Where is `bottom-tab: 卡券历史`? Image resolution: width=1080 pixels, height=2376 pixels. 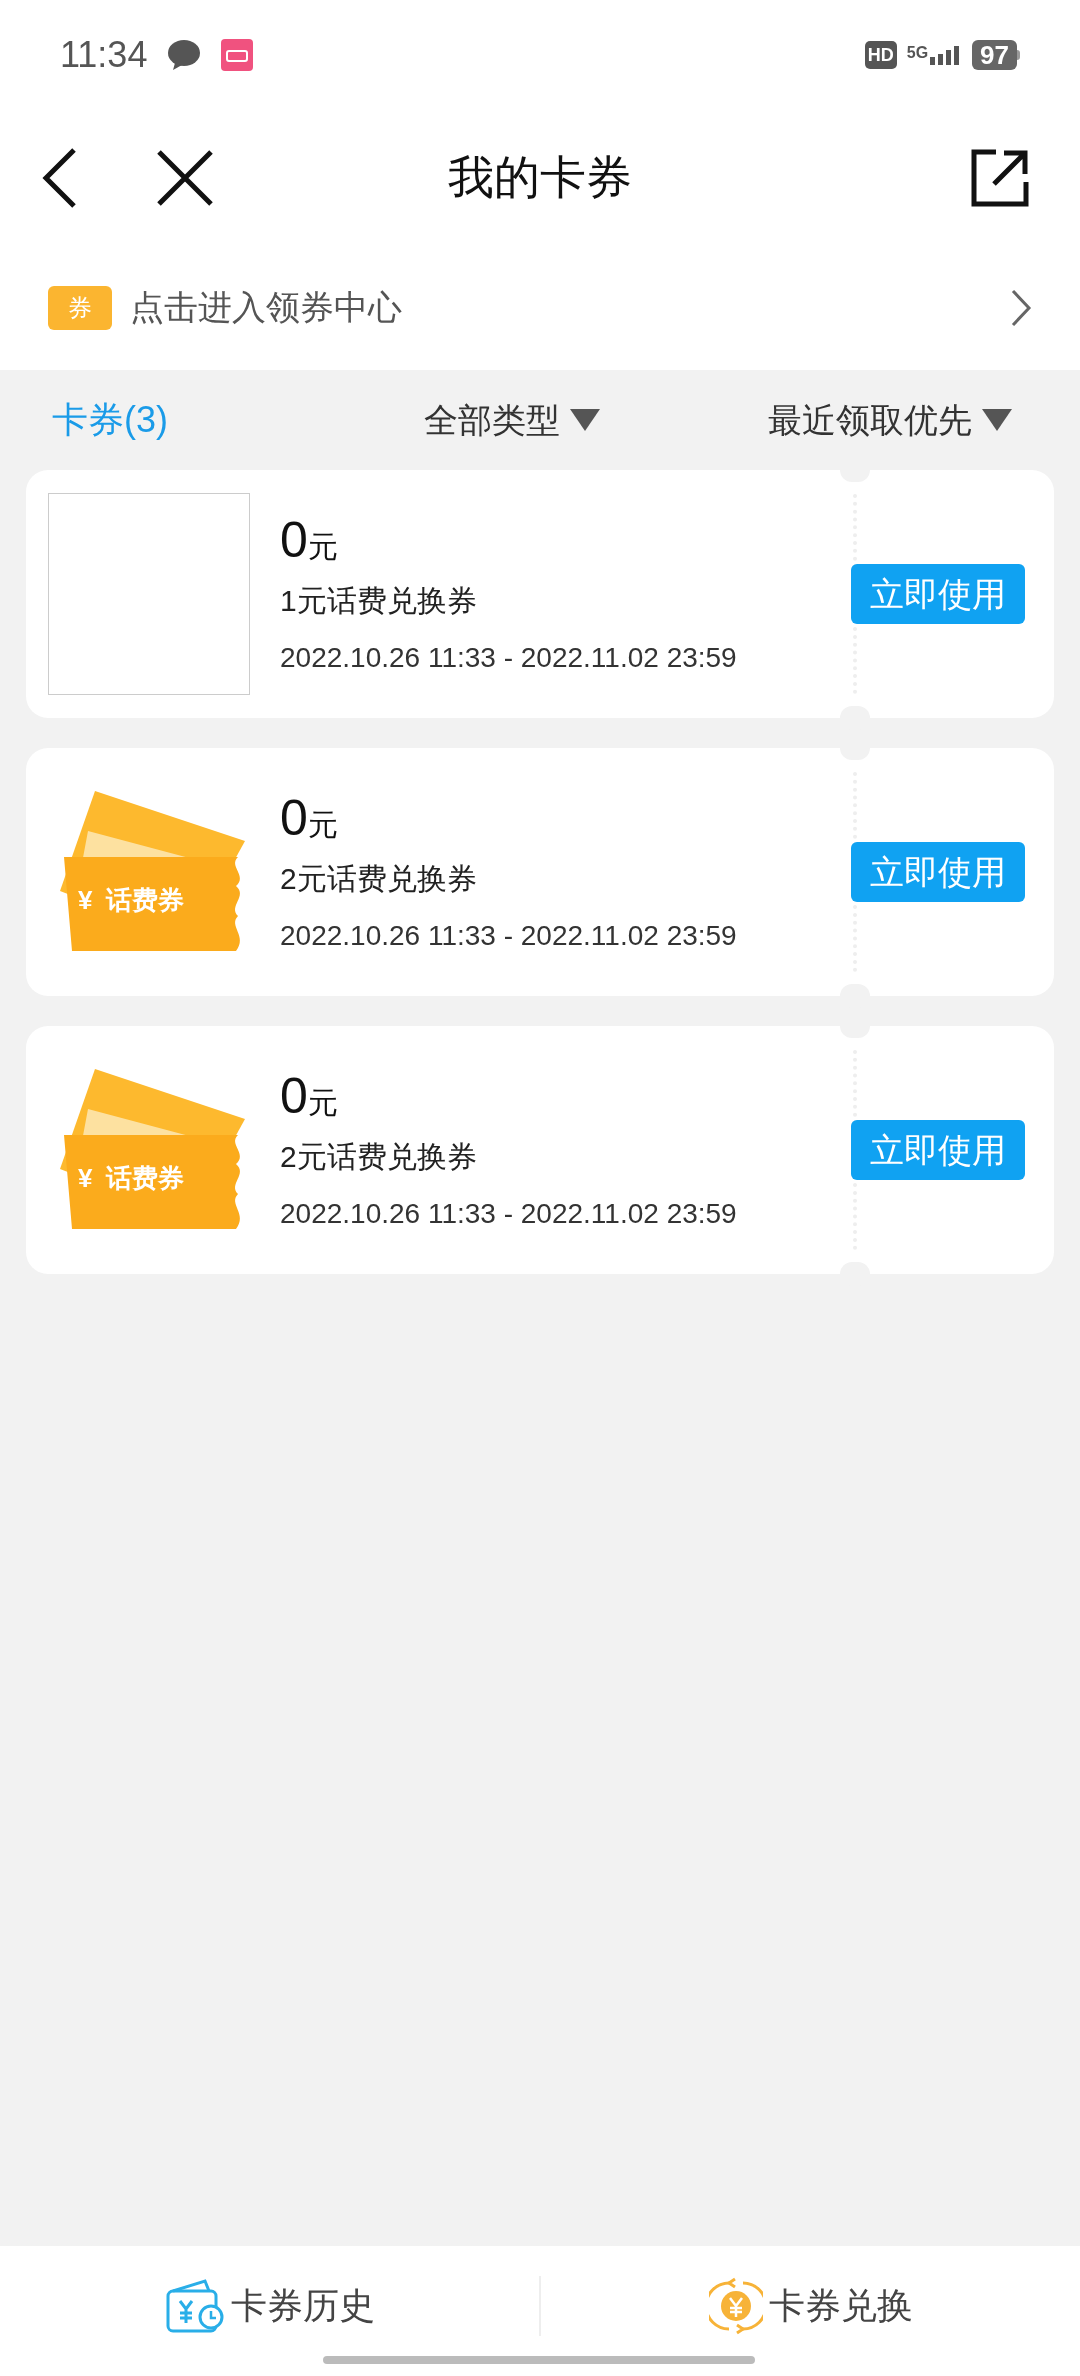 bottom-tab: 卡券历史 is located at coordinates (269, 2306).